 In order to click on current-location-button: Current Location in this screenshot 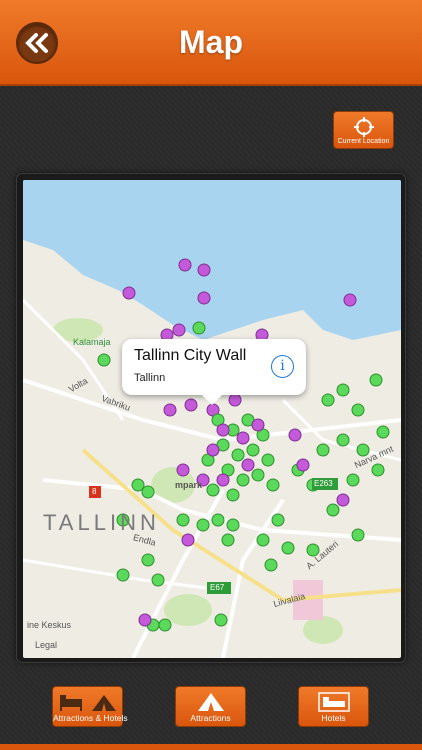, I will do `click(363, 130)`.